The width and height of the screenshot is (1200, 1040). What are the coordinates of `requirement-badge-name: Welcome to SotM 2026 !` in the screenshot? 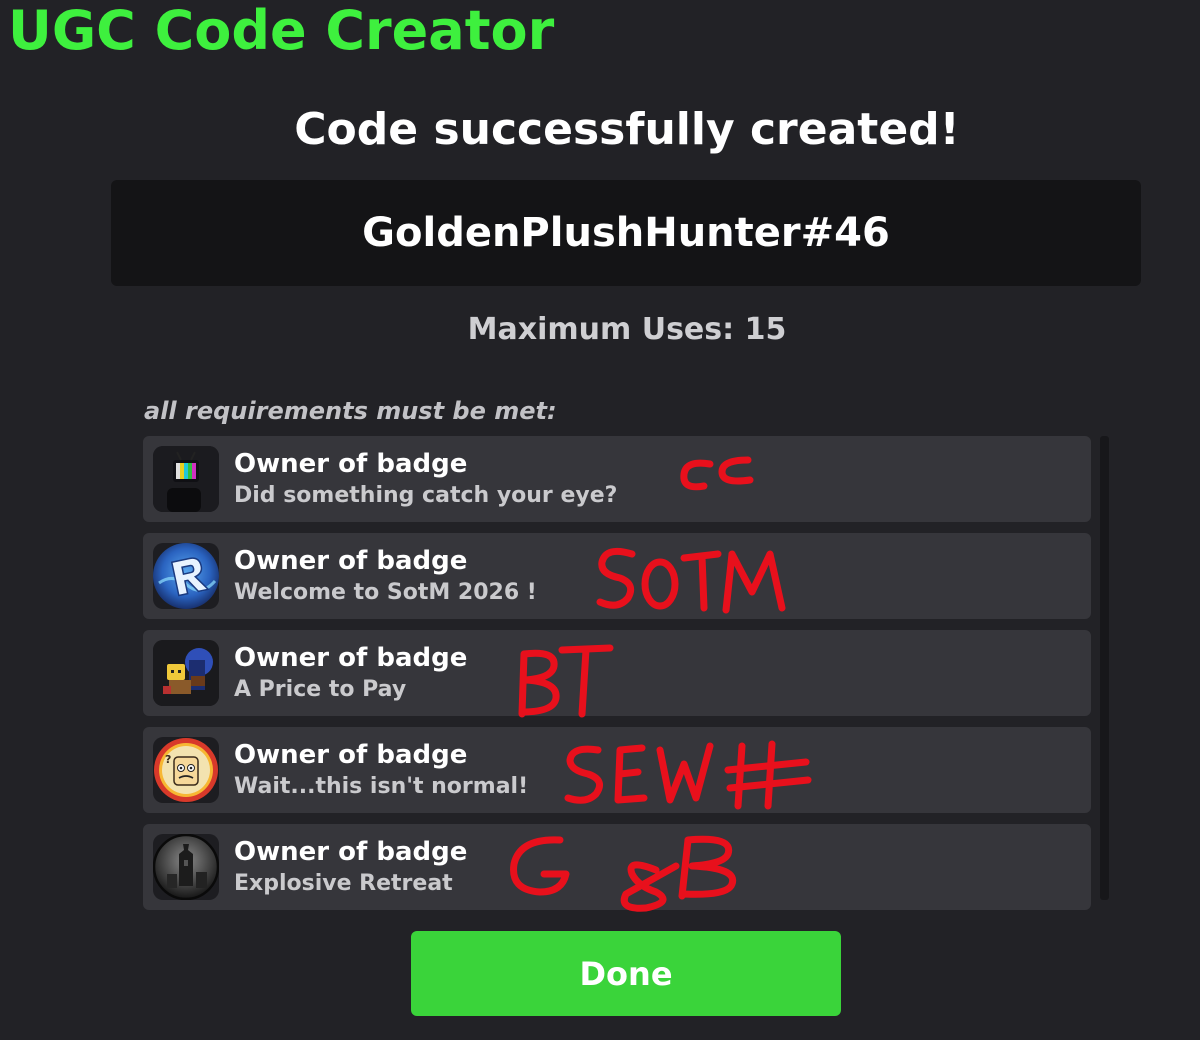 It's located at (385, 592).